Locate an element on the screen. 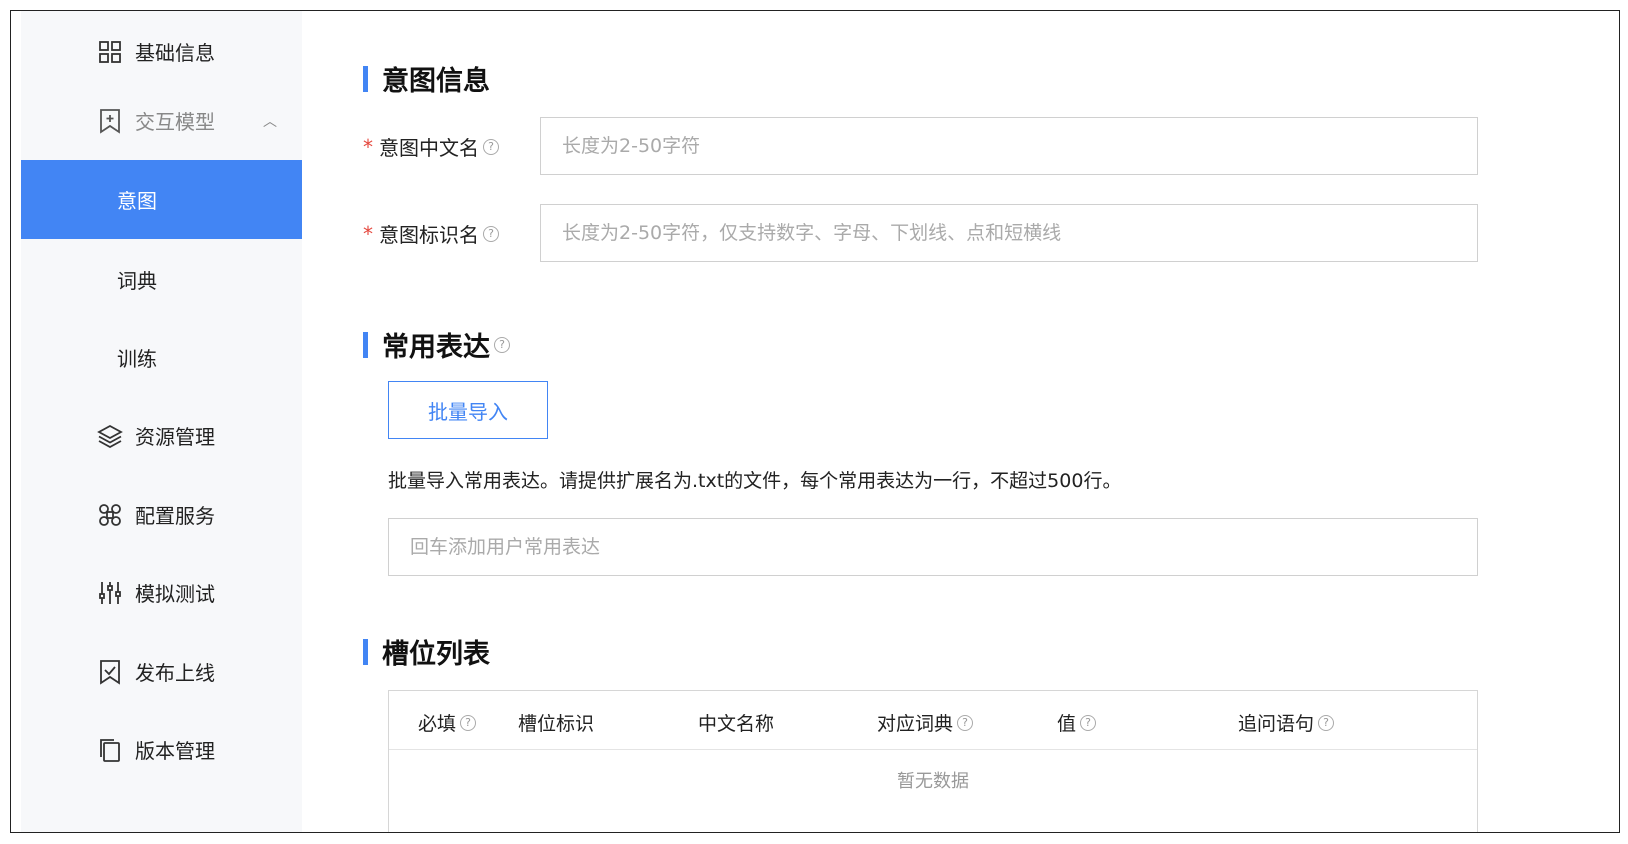  grid-icon is located at coordinates (110, 52).